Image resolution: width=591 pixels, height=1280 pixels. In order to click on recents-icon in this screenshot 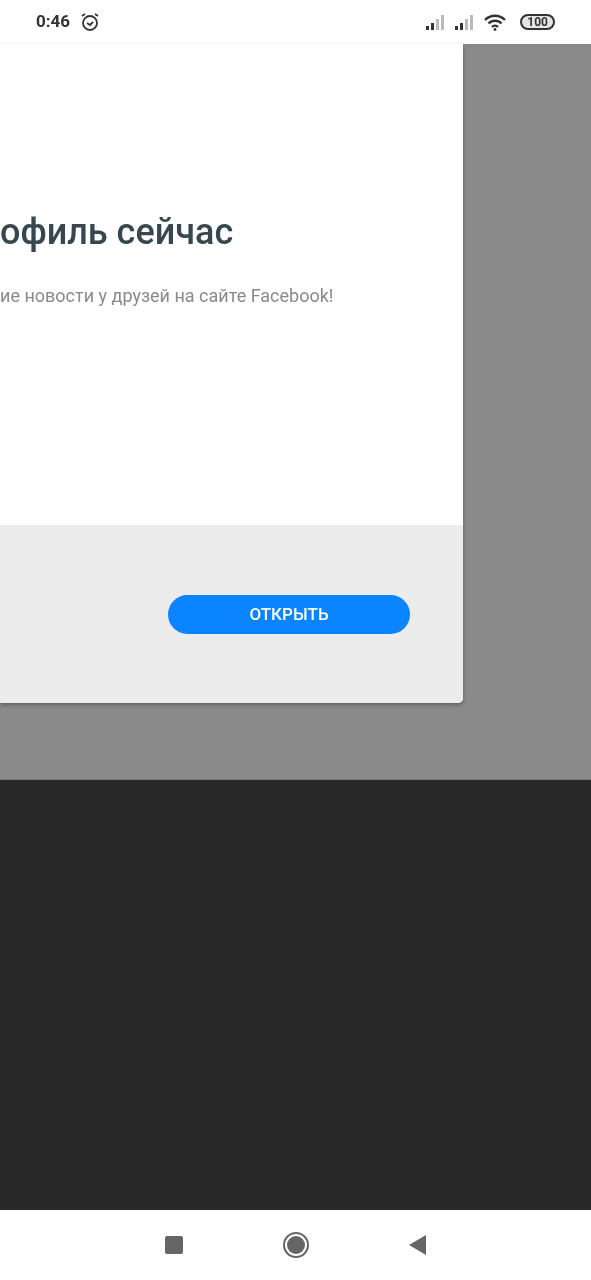, I will do `click(173, 1245)`.